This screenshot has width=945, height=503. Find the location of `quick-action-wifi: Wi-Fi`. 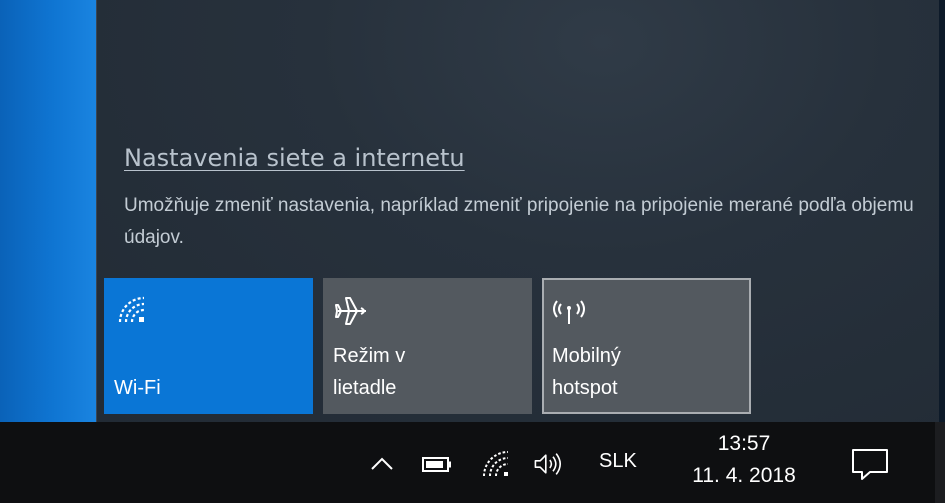

quick-action-wifi: Wi-Fi is located at coordinates (208, 346).